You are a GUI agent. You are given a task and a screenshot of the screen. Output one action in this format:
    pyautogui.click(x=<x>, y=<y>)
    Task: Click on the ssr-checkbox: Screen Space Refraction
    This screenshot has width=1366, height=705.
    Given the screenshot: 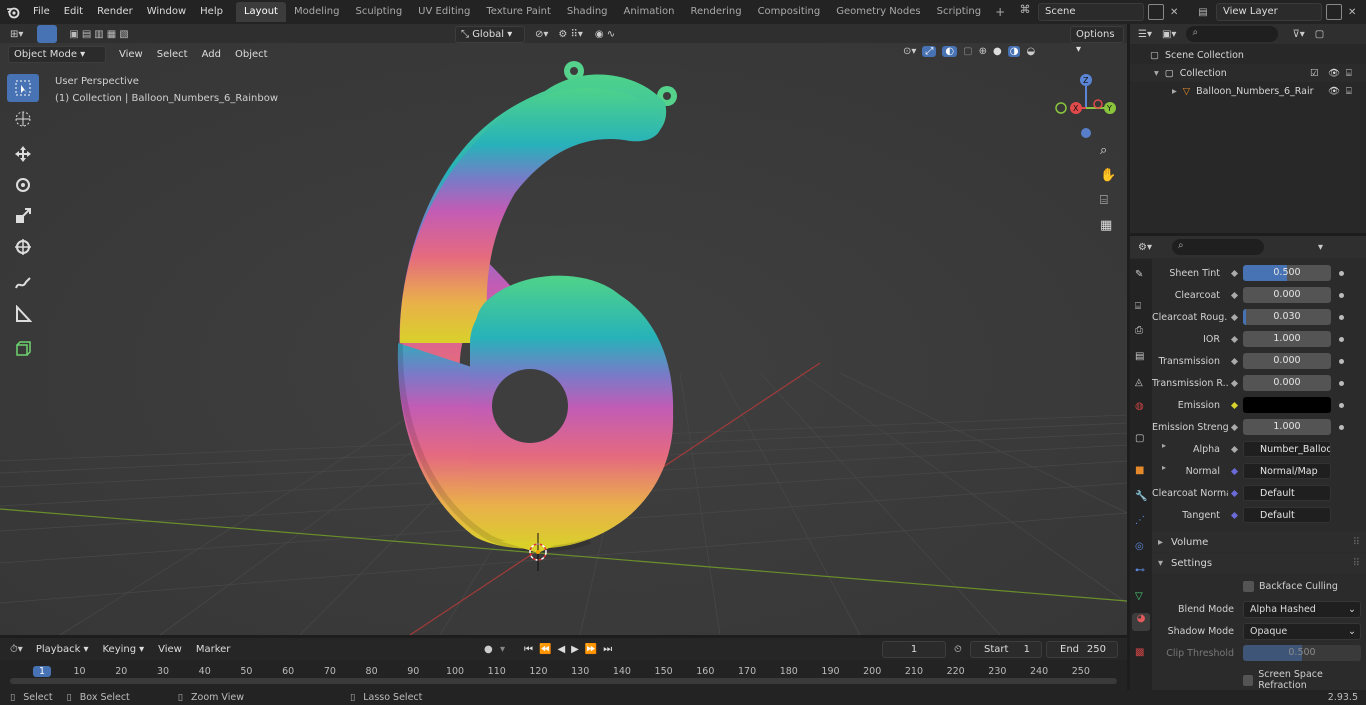 What is the action you would take?
    pyautogui.click(x=1304, y=680)
    